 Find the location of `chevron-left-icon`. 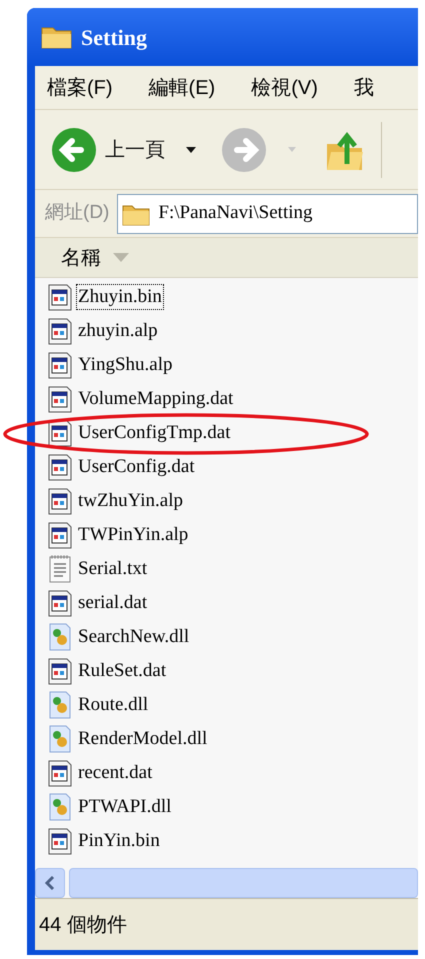

chevron-left-icon is located at coordinates (50, 883).